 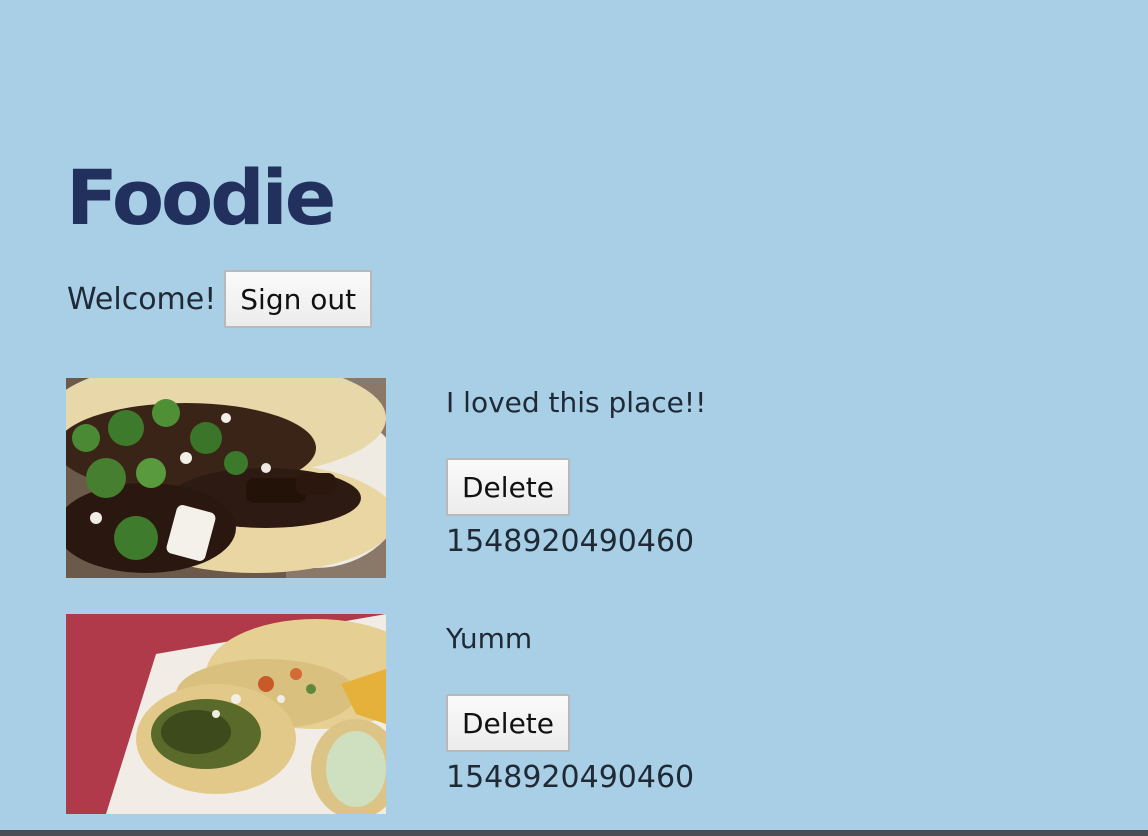 What do you see at coordinates (142, 299) in the screenshot?
I see `welcome-text: Welcome!` at bounding box center [142, 299].